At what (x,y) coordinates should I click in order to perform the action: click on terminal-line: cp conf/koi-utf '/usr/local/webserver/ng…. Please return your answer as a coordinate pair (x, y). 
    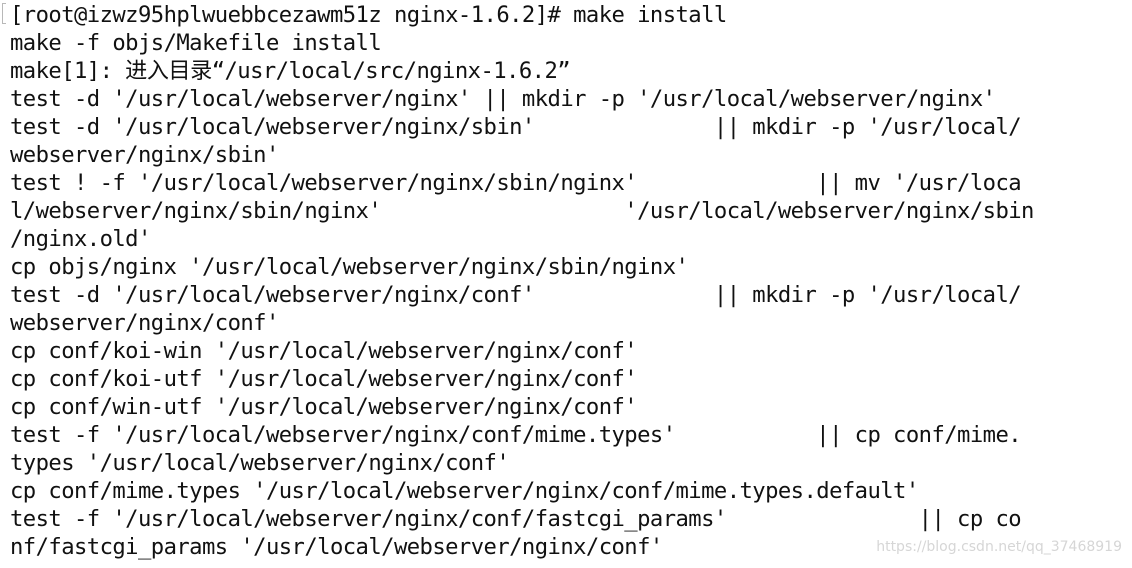
    Looking at the image, I should click on (324, 379).